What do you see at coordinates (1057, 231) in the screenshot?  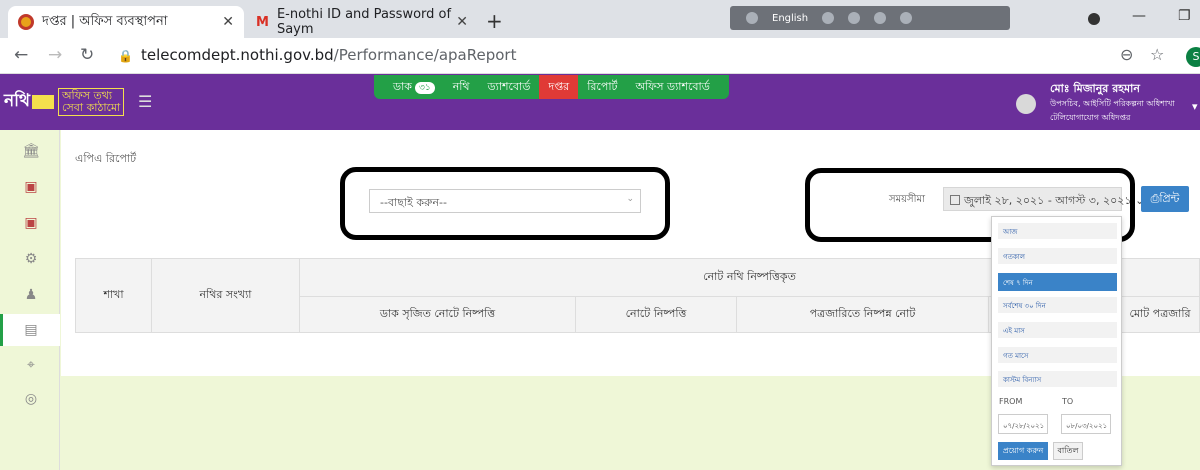 I see `range-option-today: আজ` at bounding box center [1057, 231].